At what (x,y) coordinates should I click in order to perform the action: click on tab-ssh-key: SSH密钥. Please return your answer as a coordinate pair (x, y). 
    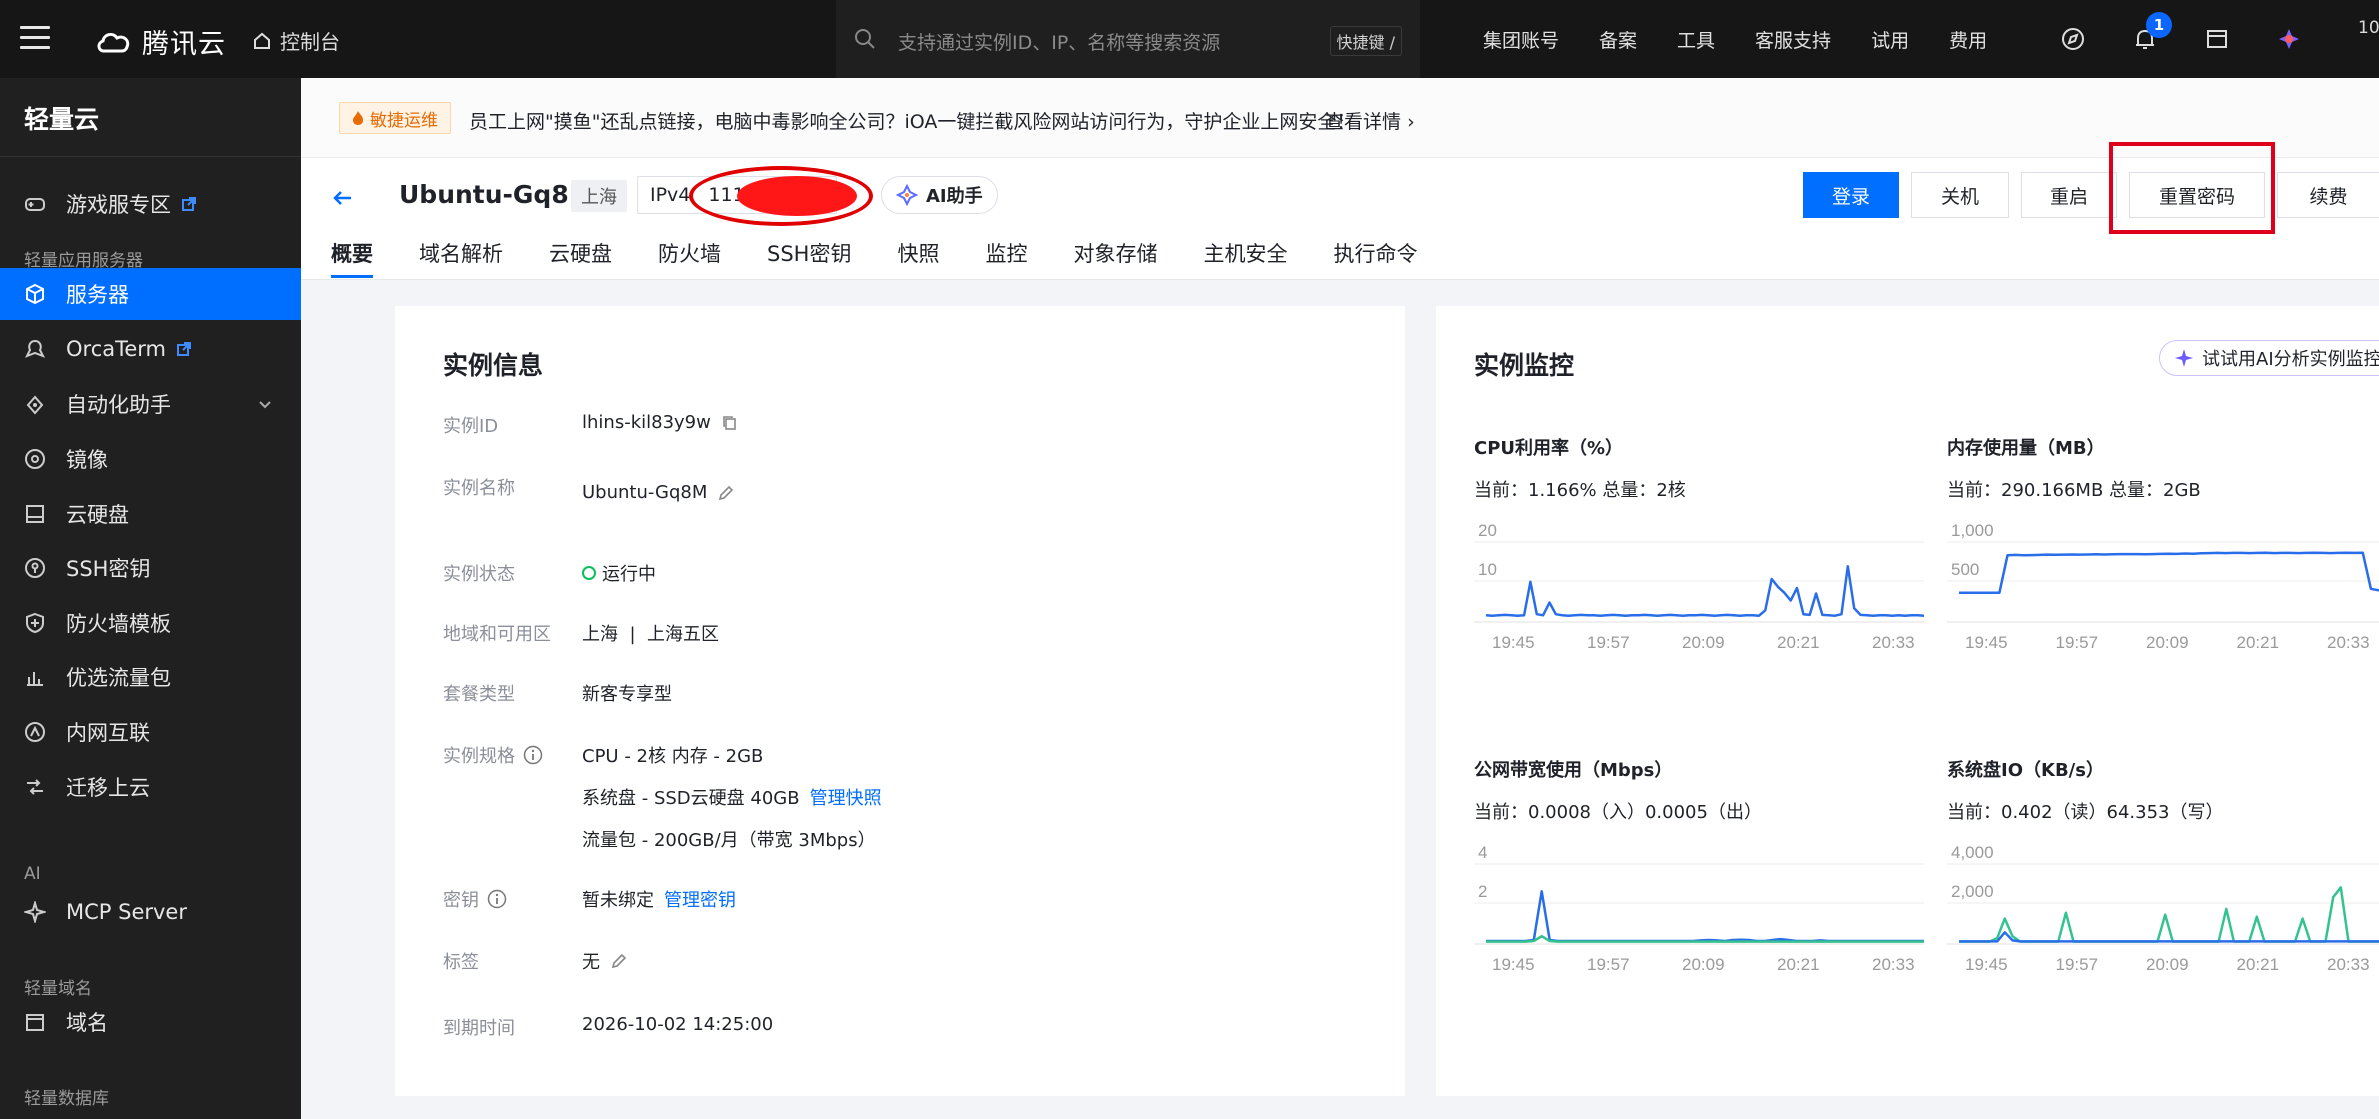
    Looking at the image, I should click on (809, 258).